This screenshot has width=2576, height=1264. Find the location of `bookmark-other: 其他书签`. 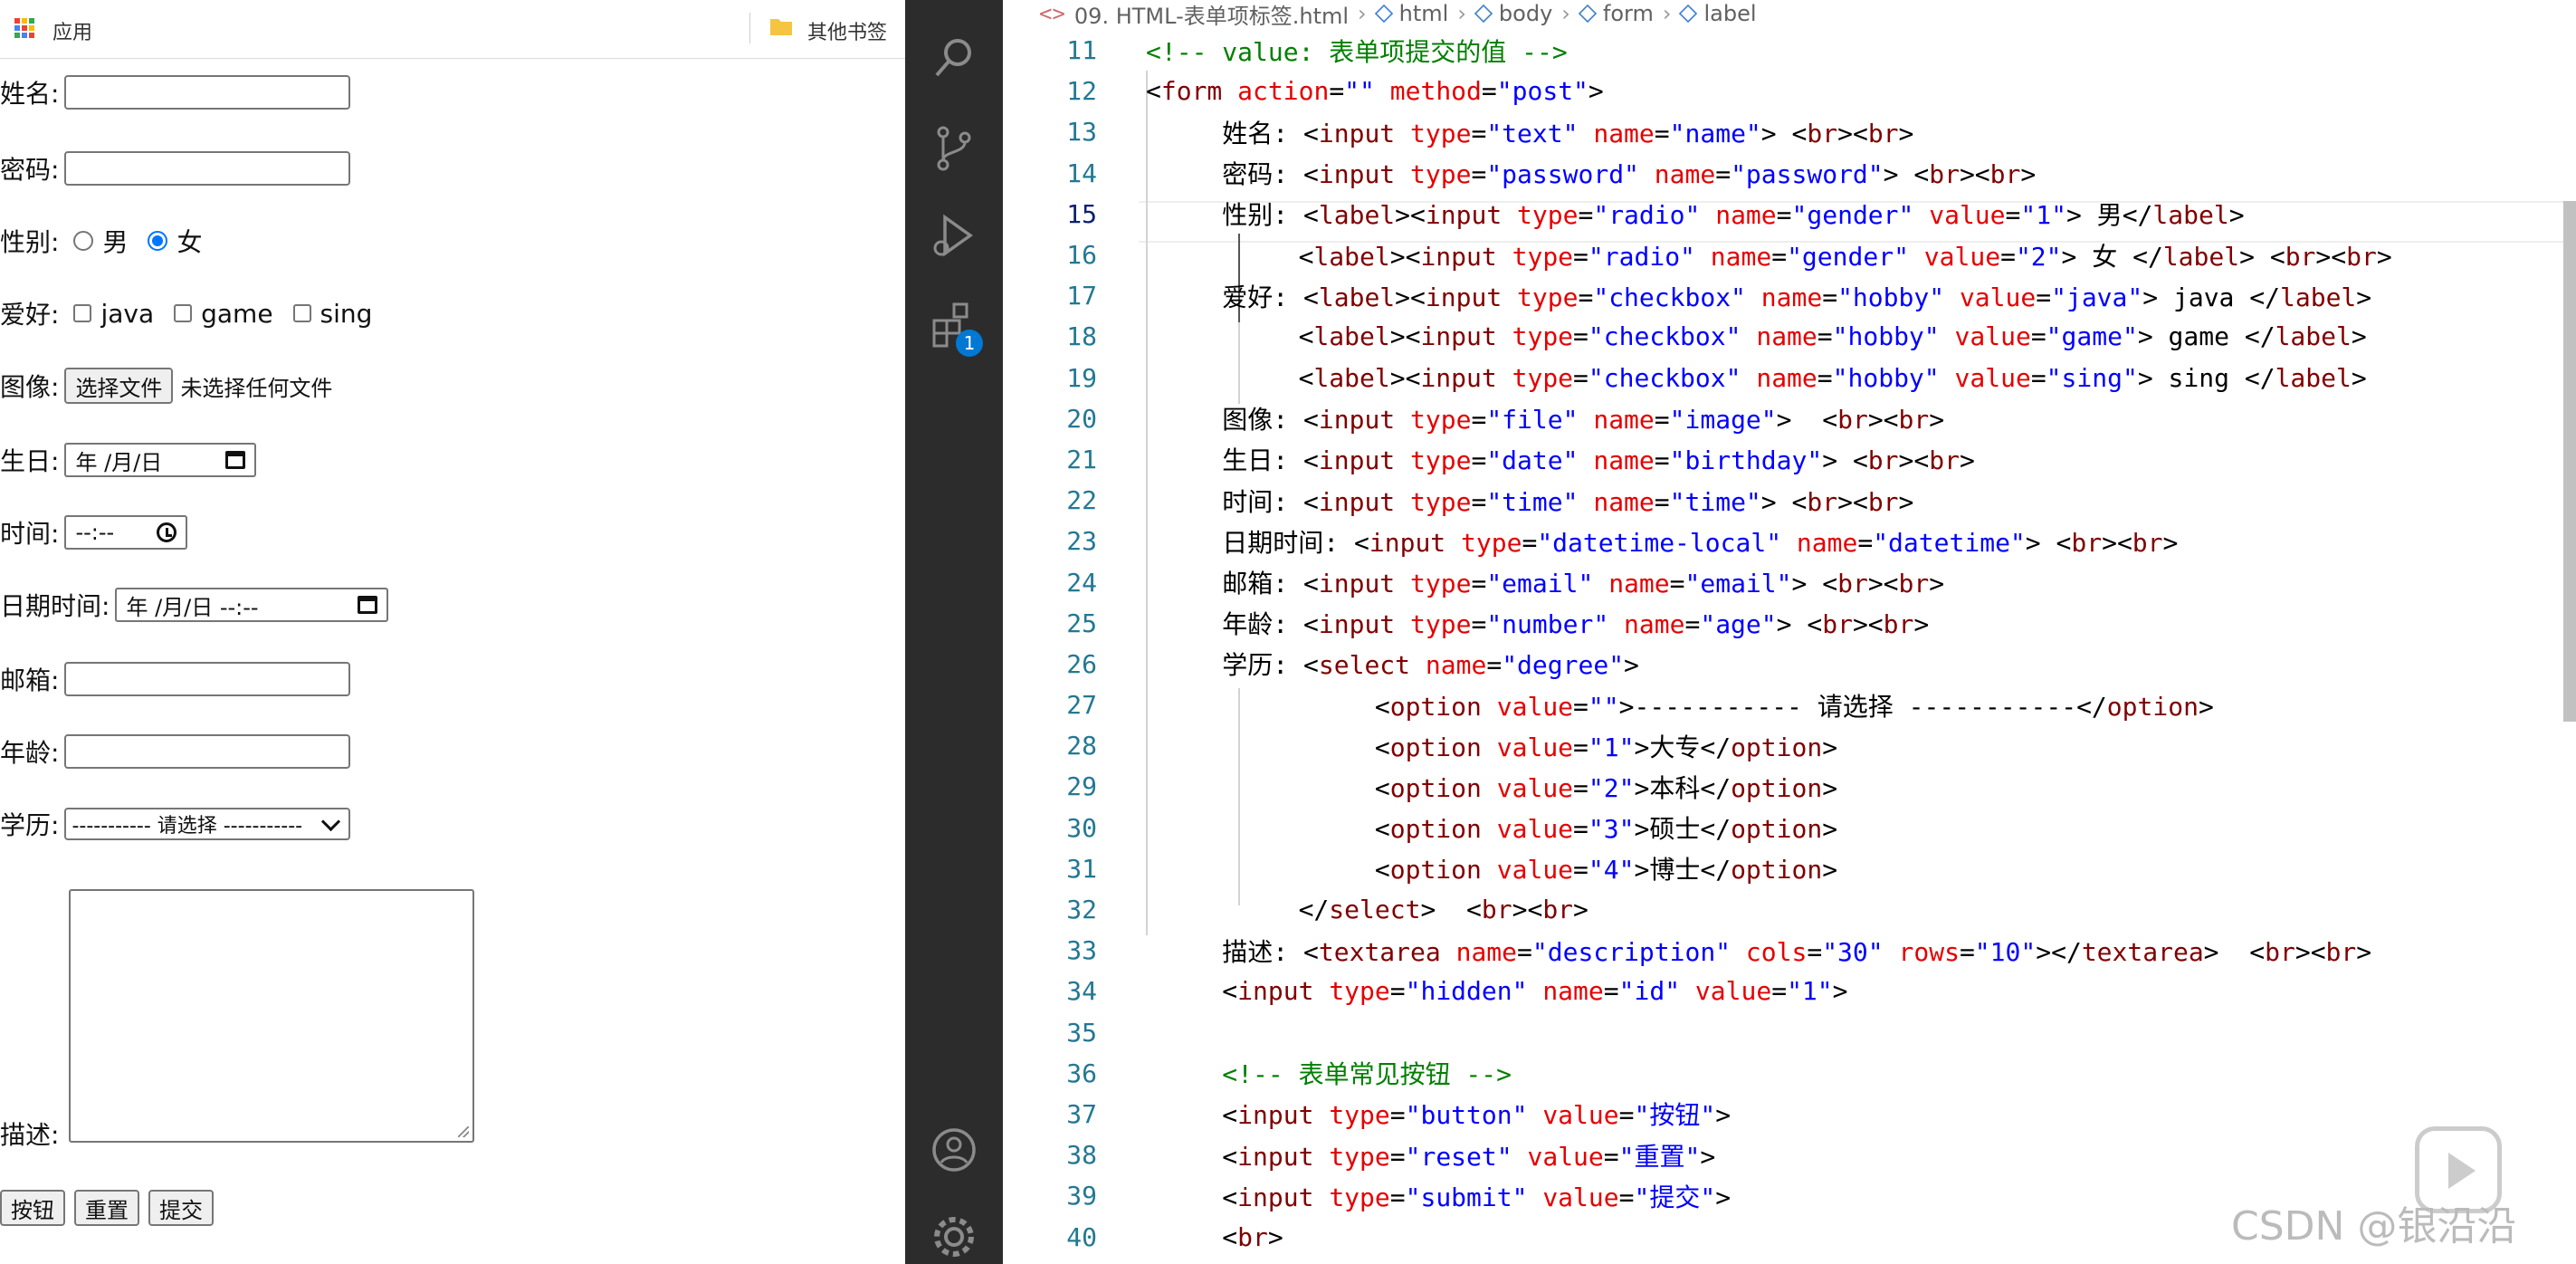

bookmark-other: 其他书签 is located at coordinates (847, 30).